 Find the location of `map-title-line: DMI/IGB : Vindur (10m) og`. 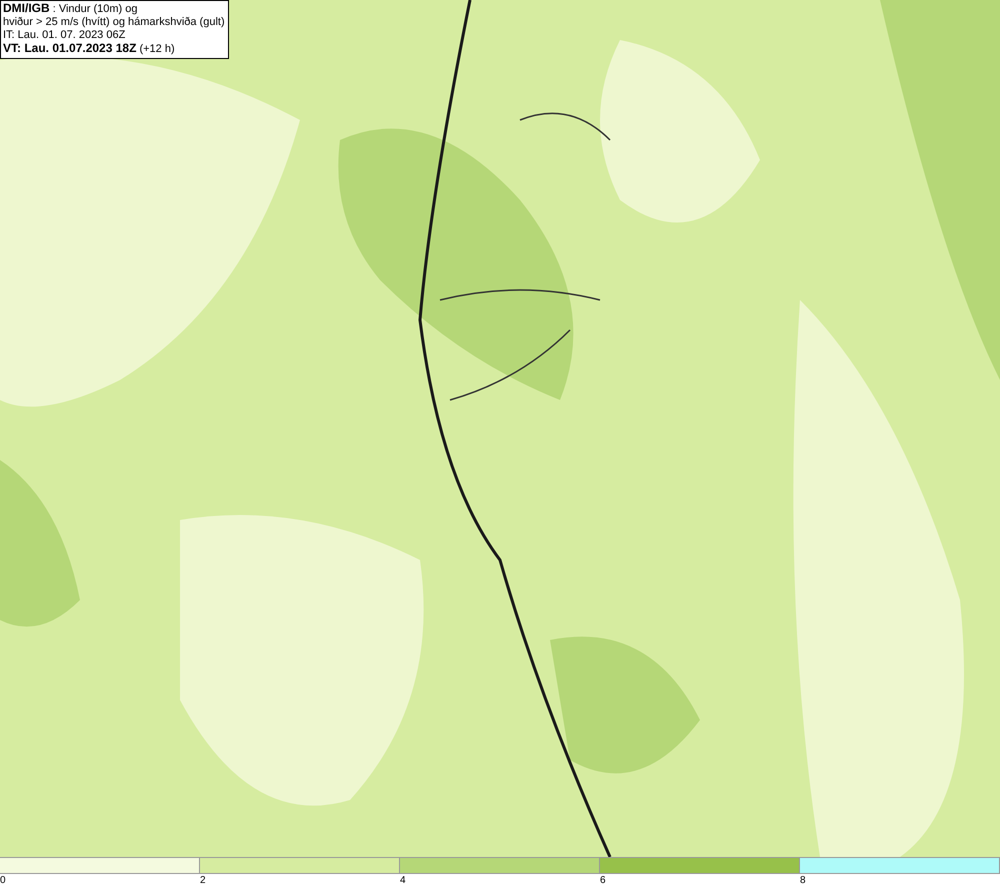

map-title-line: DMI/IGB : Vindur (10m) og is located at coordinates (71, 9).